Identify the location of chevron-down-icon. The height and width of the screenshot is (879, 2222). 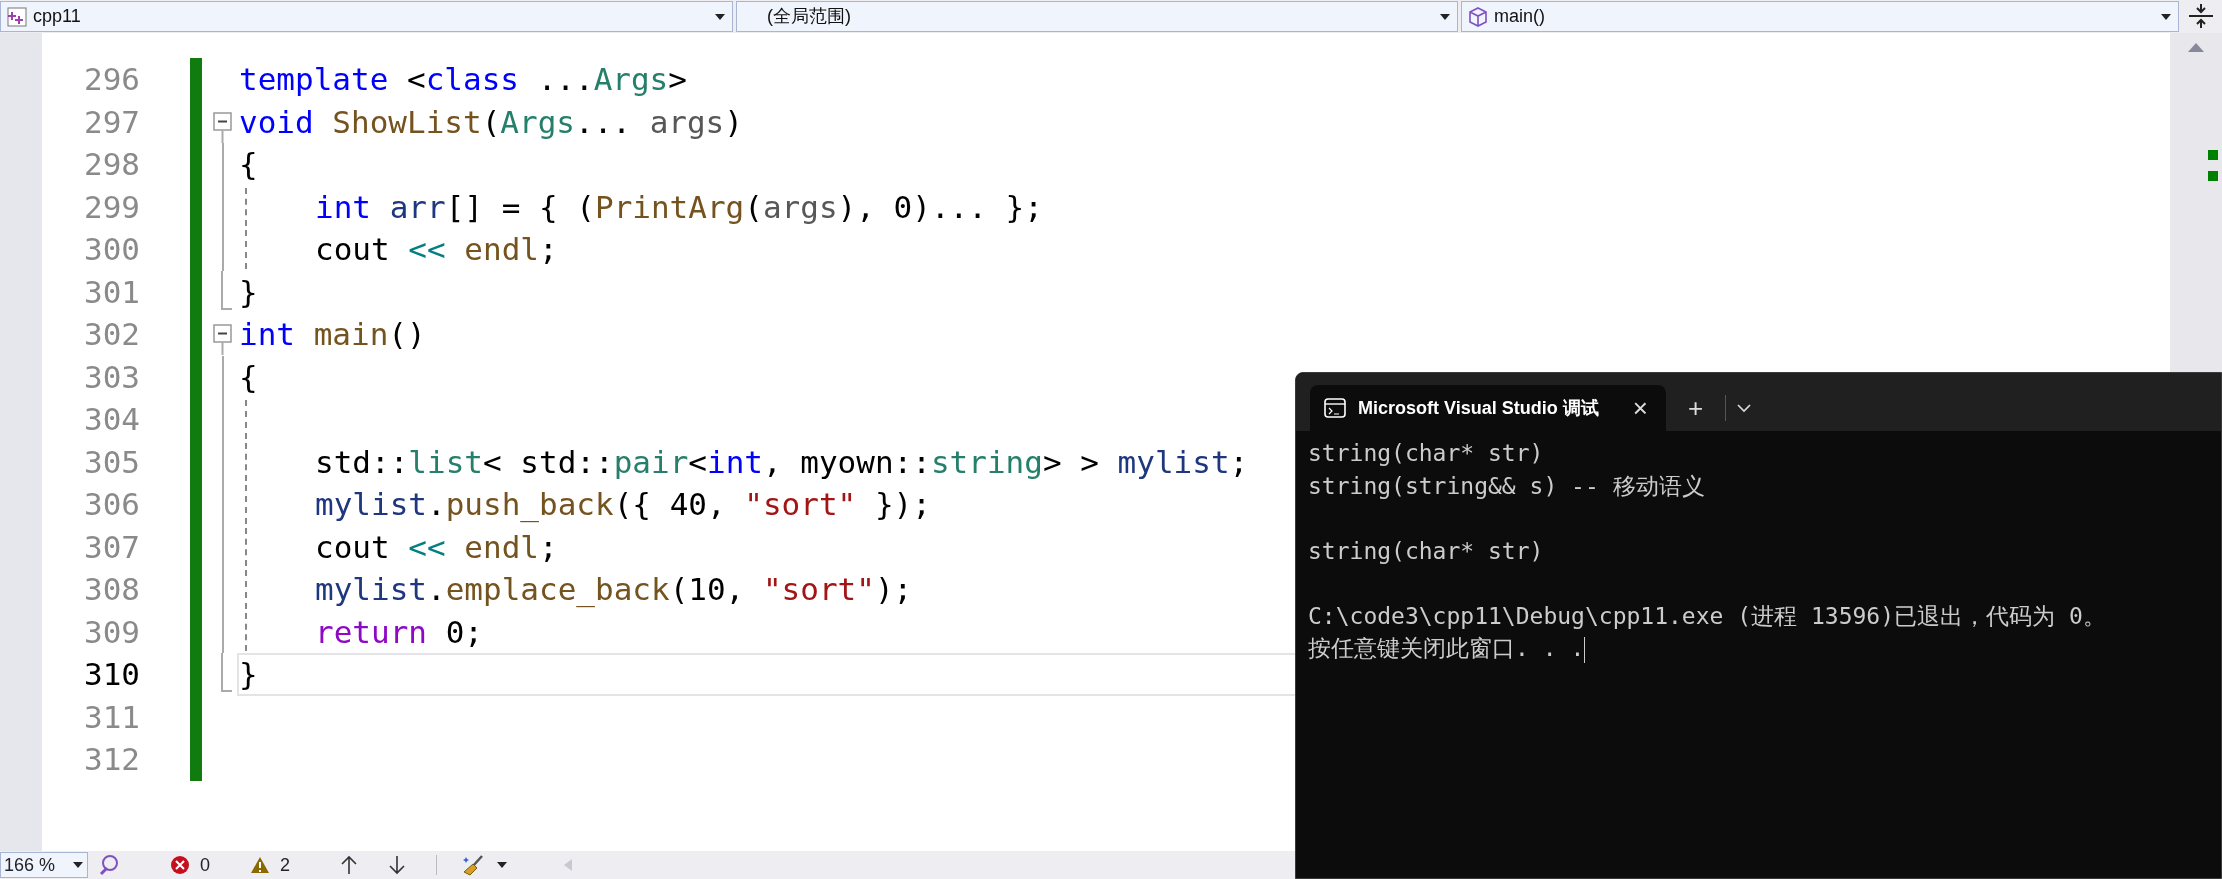
(1744, 408).